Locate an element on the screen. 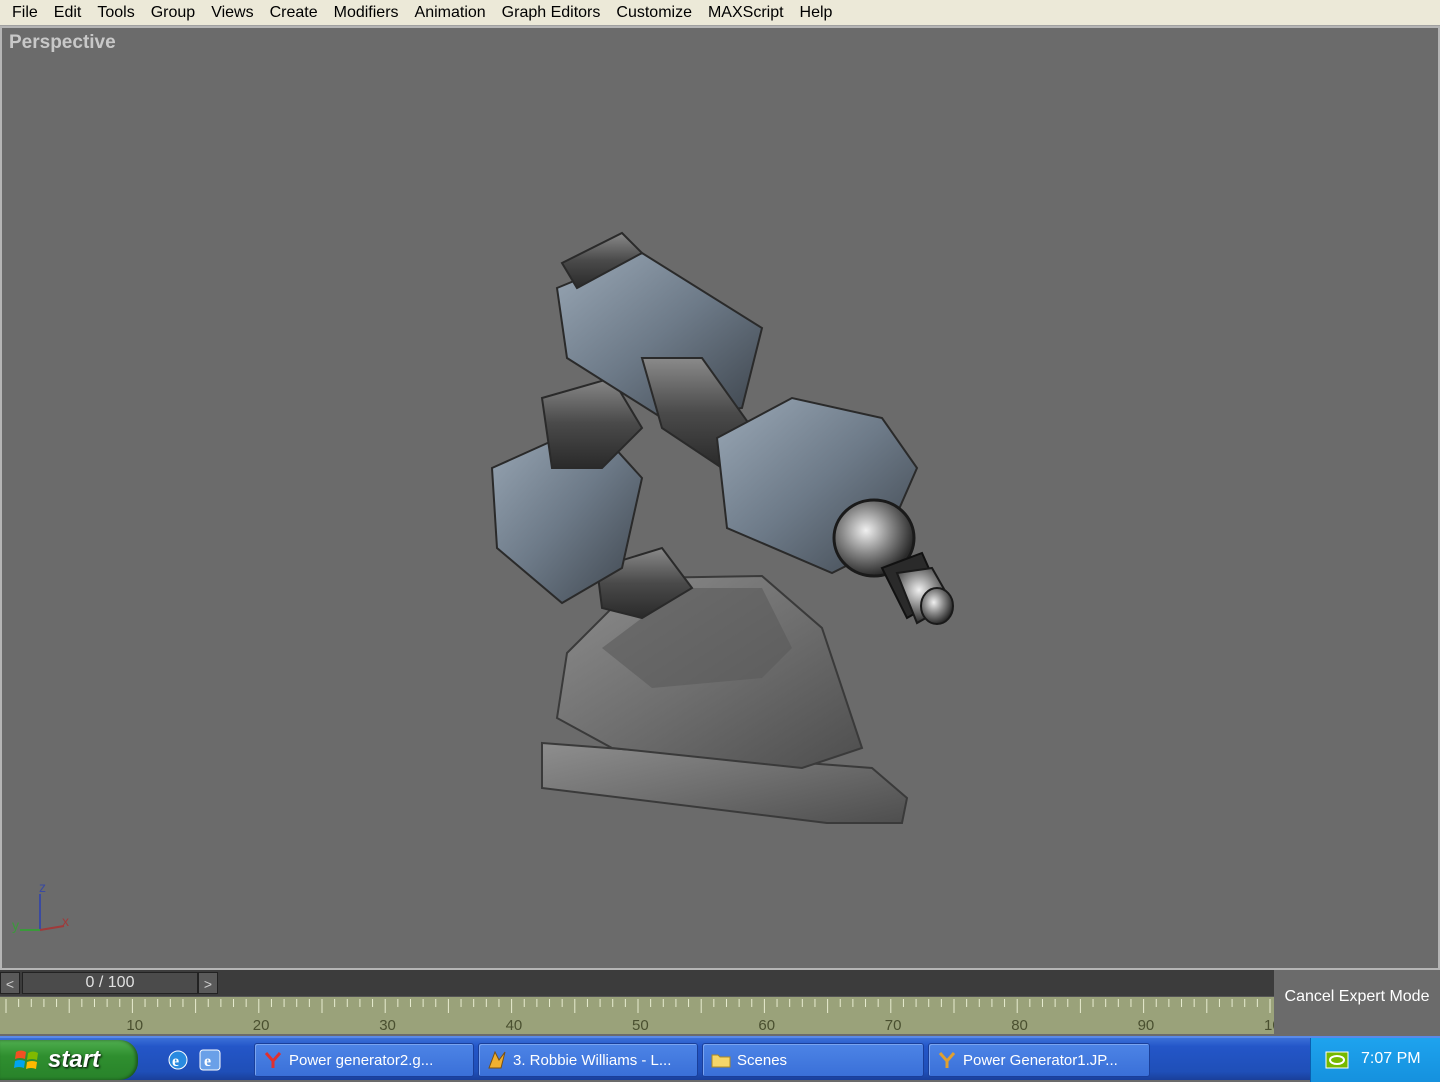 The width and height of the screenshot is (1440, 1082). menu-graph-editors: Graph Editors is located at coordinates (551, 13).